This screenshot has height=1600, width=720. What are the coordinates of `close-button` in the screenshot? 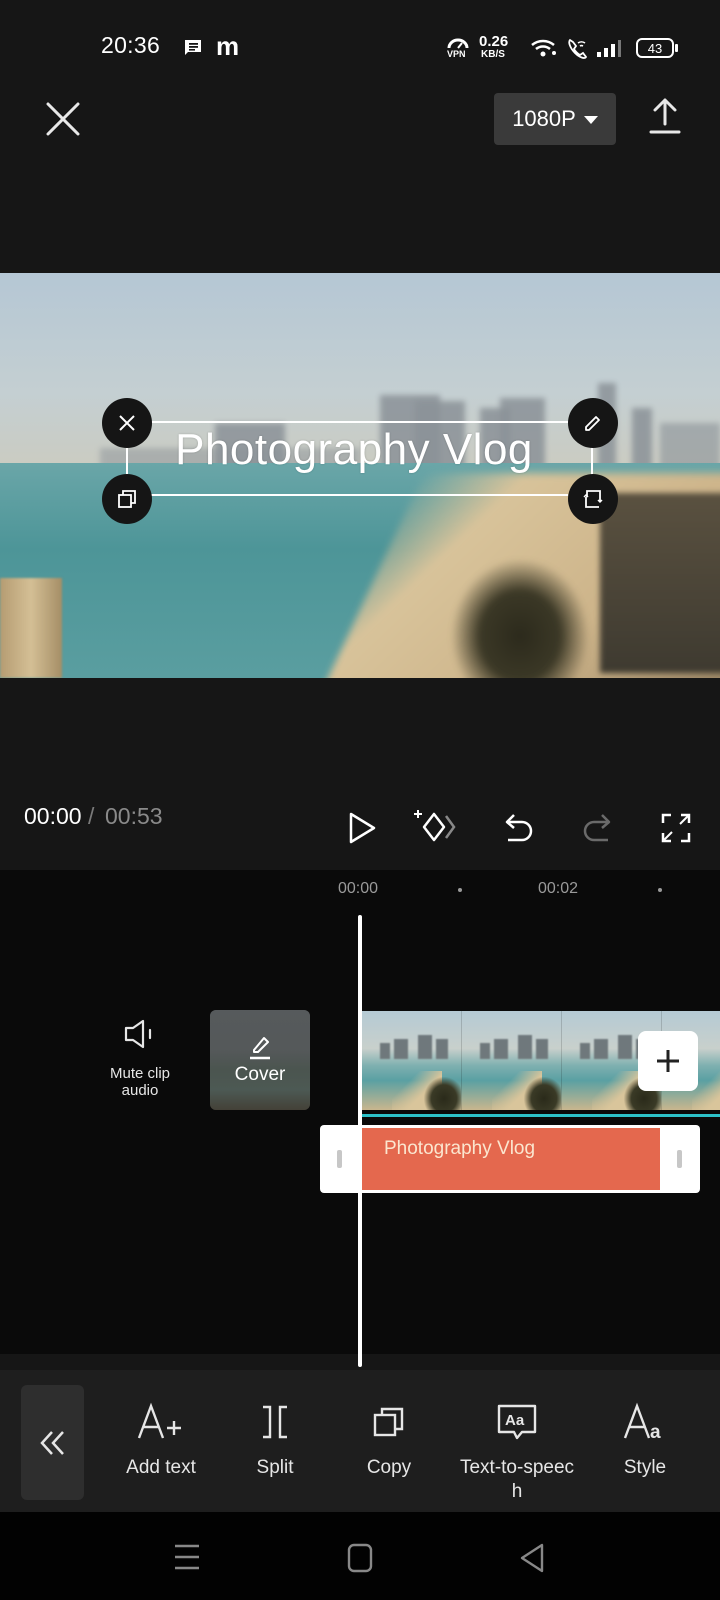 It's located at (63, 119).